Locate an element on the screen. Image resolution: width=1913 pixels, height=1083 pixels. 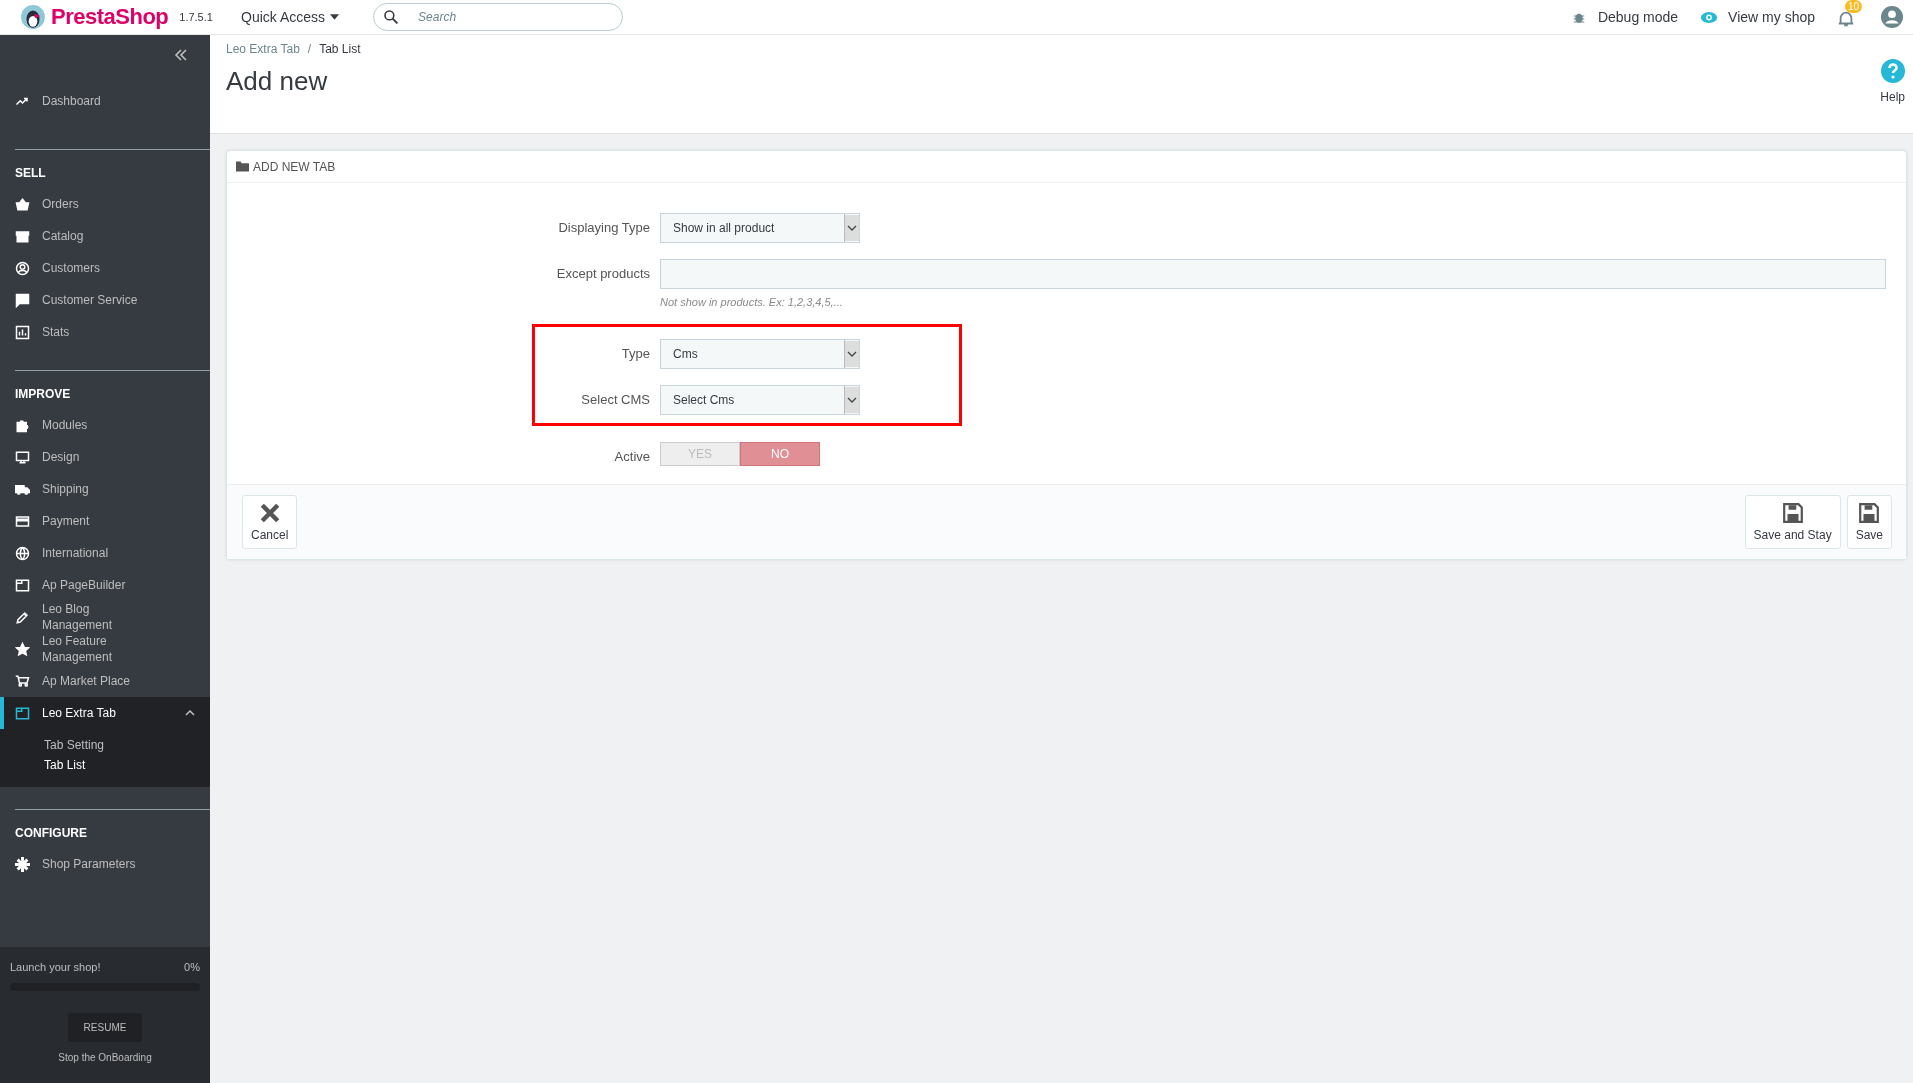
debug-mode-link: Debug mode is located at coordinates (1624, 17).